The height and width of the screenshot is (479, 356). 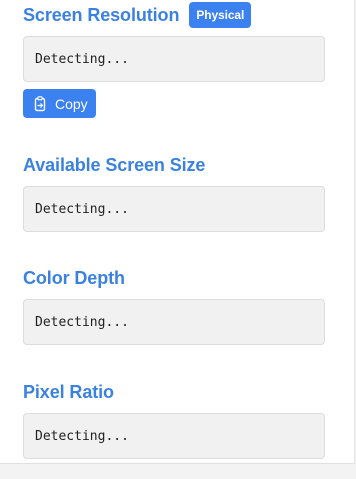 I want to click on section-title: Color Depth, so click(x=174, y=278).